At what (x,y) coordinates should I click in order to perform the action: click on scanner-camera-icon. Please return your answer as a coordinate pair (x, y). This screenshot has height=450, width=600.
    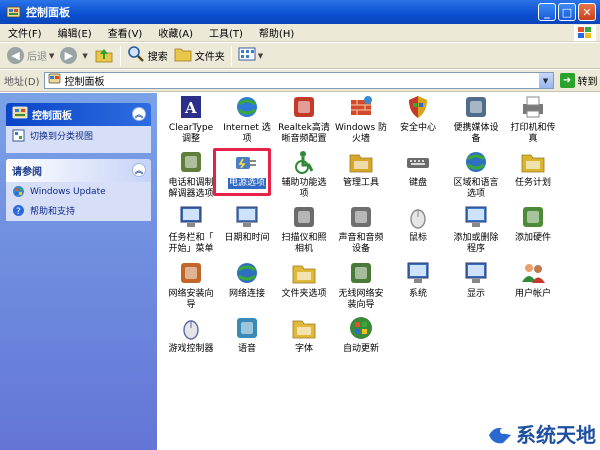
    Looking at the image, I should click on (304, 217).